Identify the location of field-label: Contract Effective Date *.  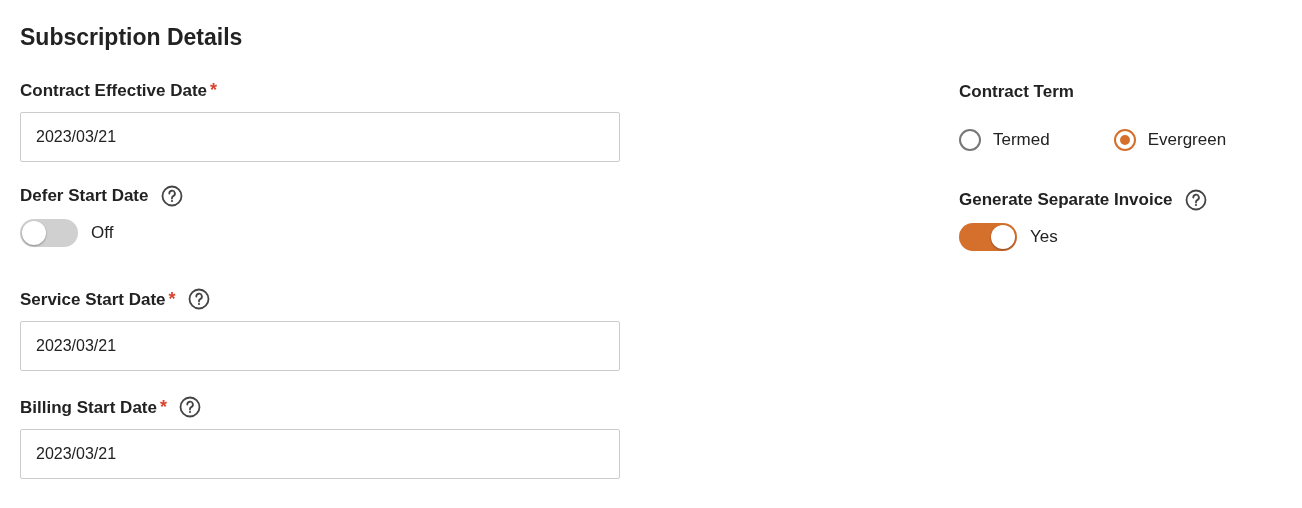
(119, 90).